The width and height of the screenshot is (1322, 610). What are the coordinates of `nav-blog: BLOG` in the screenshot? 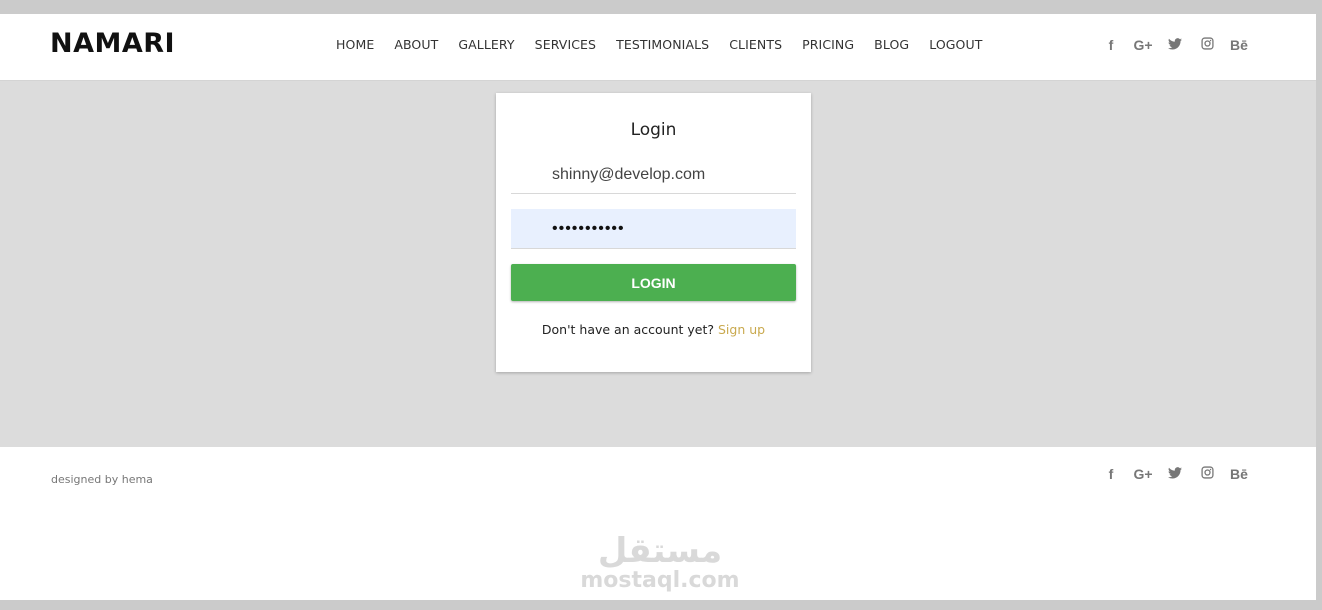 It's located at (891, 44).